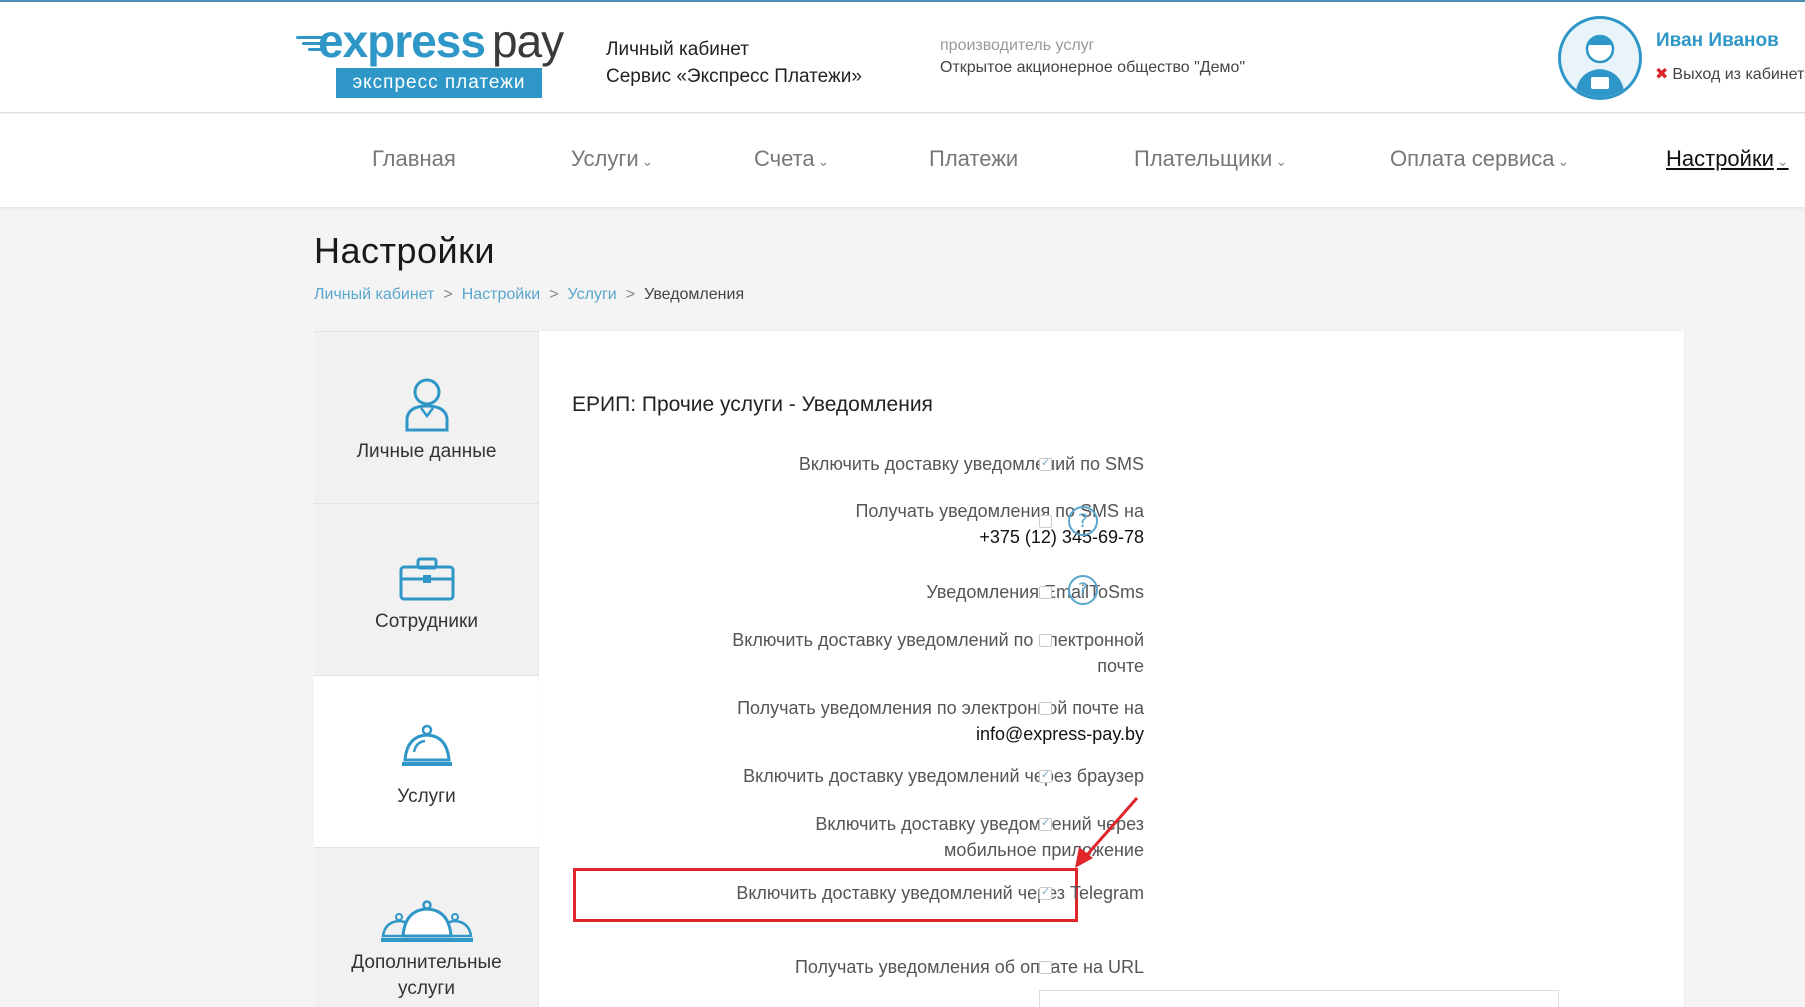  What do you see at coordinates (426, 621) in the screenshot?
I see `sidebar-item-label: Сотрудники` at bounding box center [426, 621].